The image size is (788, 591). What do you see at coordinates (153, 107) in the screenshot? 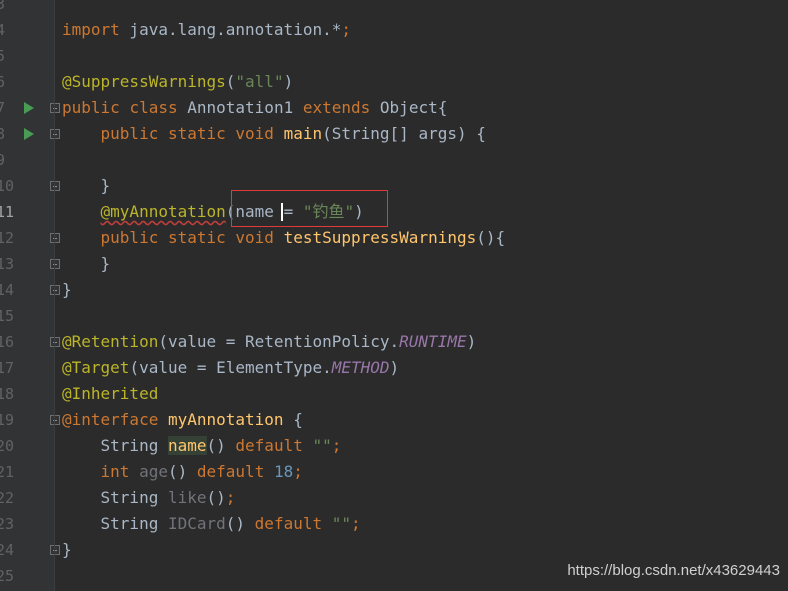
I see `keyword: class` at bounding box center [153, 107].